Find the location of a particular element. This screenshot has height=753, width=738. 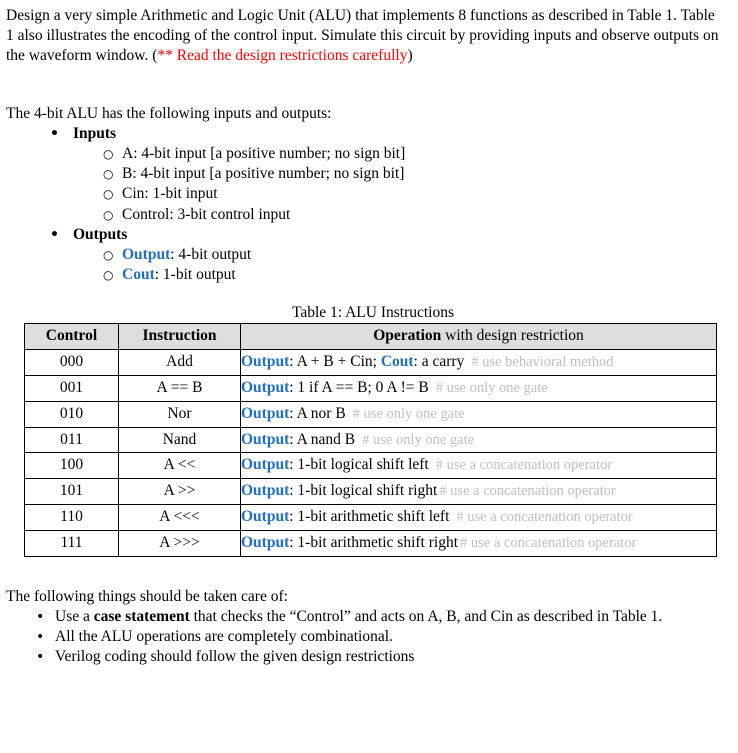

op-text: : 1 if A == B; 0 A != B is located at coordinates (359, 388).